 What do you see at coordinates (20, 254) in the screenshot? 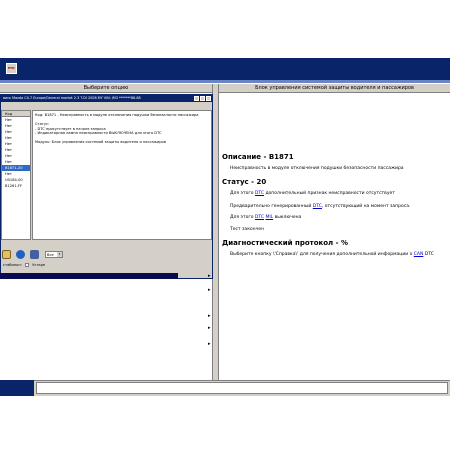
I see `info-icon` at bounding box center [20, 254].